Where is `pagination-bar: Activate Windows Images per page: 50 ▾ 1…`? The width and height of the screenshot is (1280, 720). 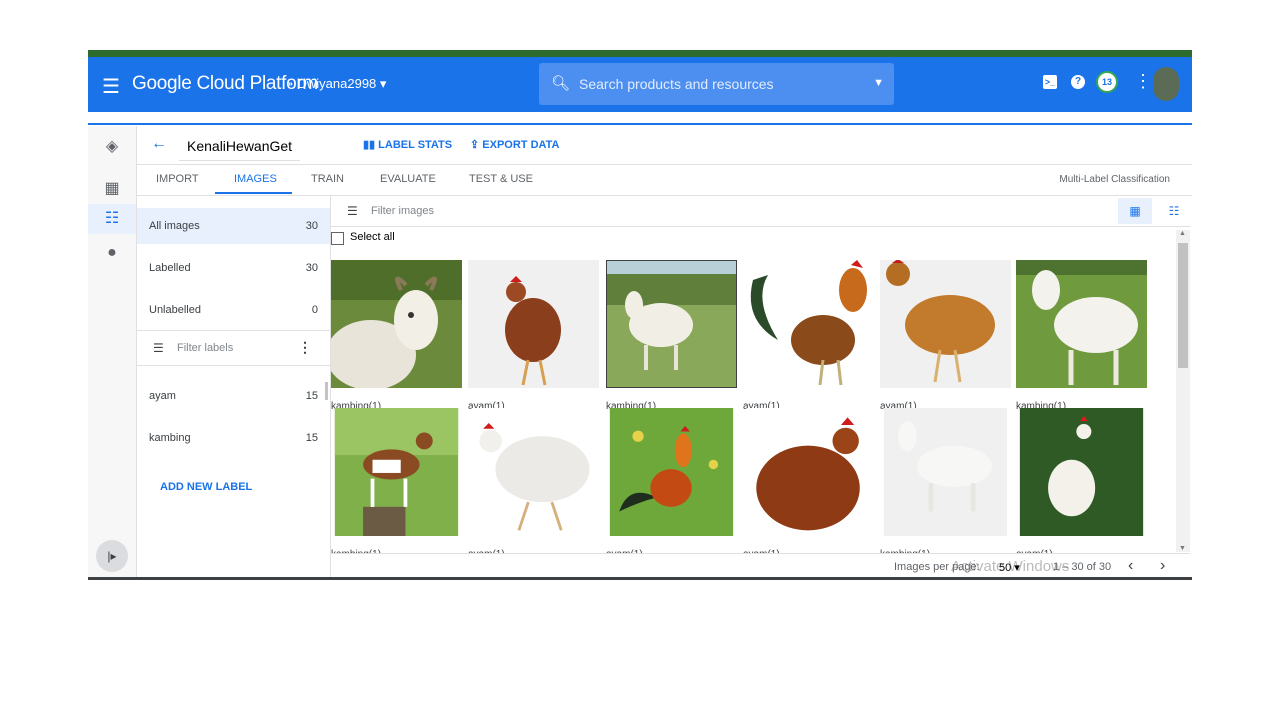 pagination-bar: Activate Windows Images per page: 50 ▾ 1… is located at coordinates (760, 566).